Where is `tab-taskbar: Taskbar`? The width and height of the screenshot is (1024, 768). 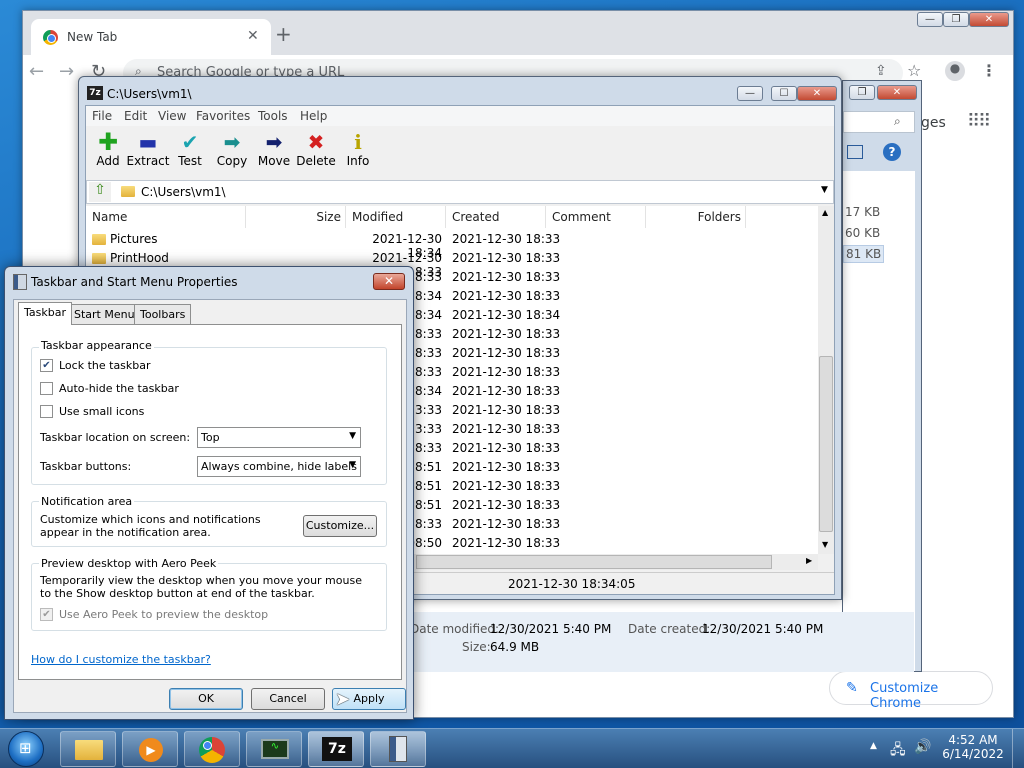 tab-taskbar: Taskbar is located at coordinates (45, 313).